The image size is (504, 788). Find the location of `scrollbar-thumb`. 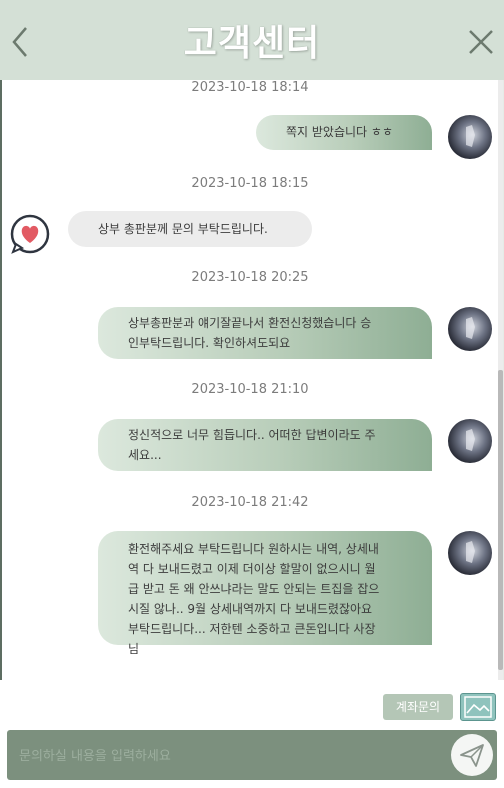

scrollbar-thumb is located at coordinates (500, 520).